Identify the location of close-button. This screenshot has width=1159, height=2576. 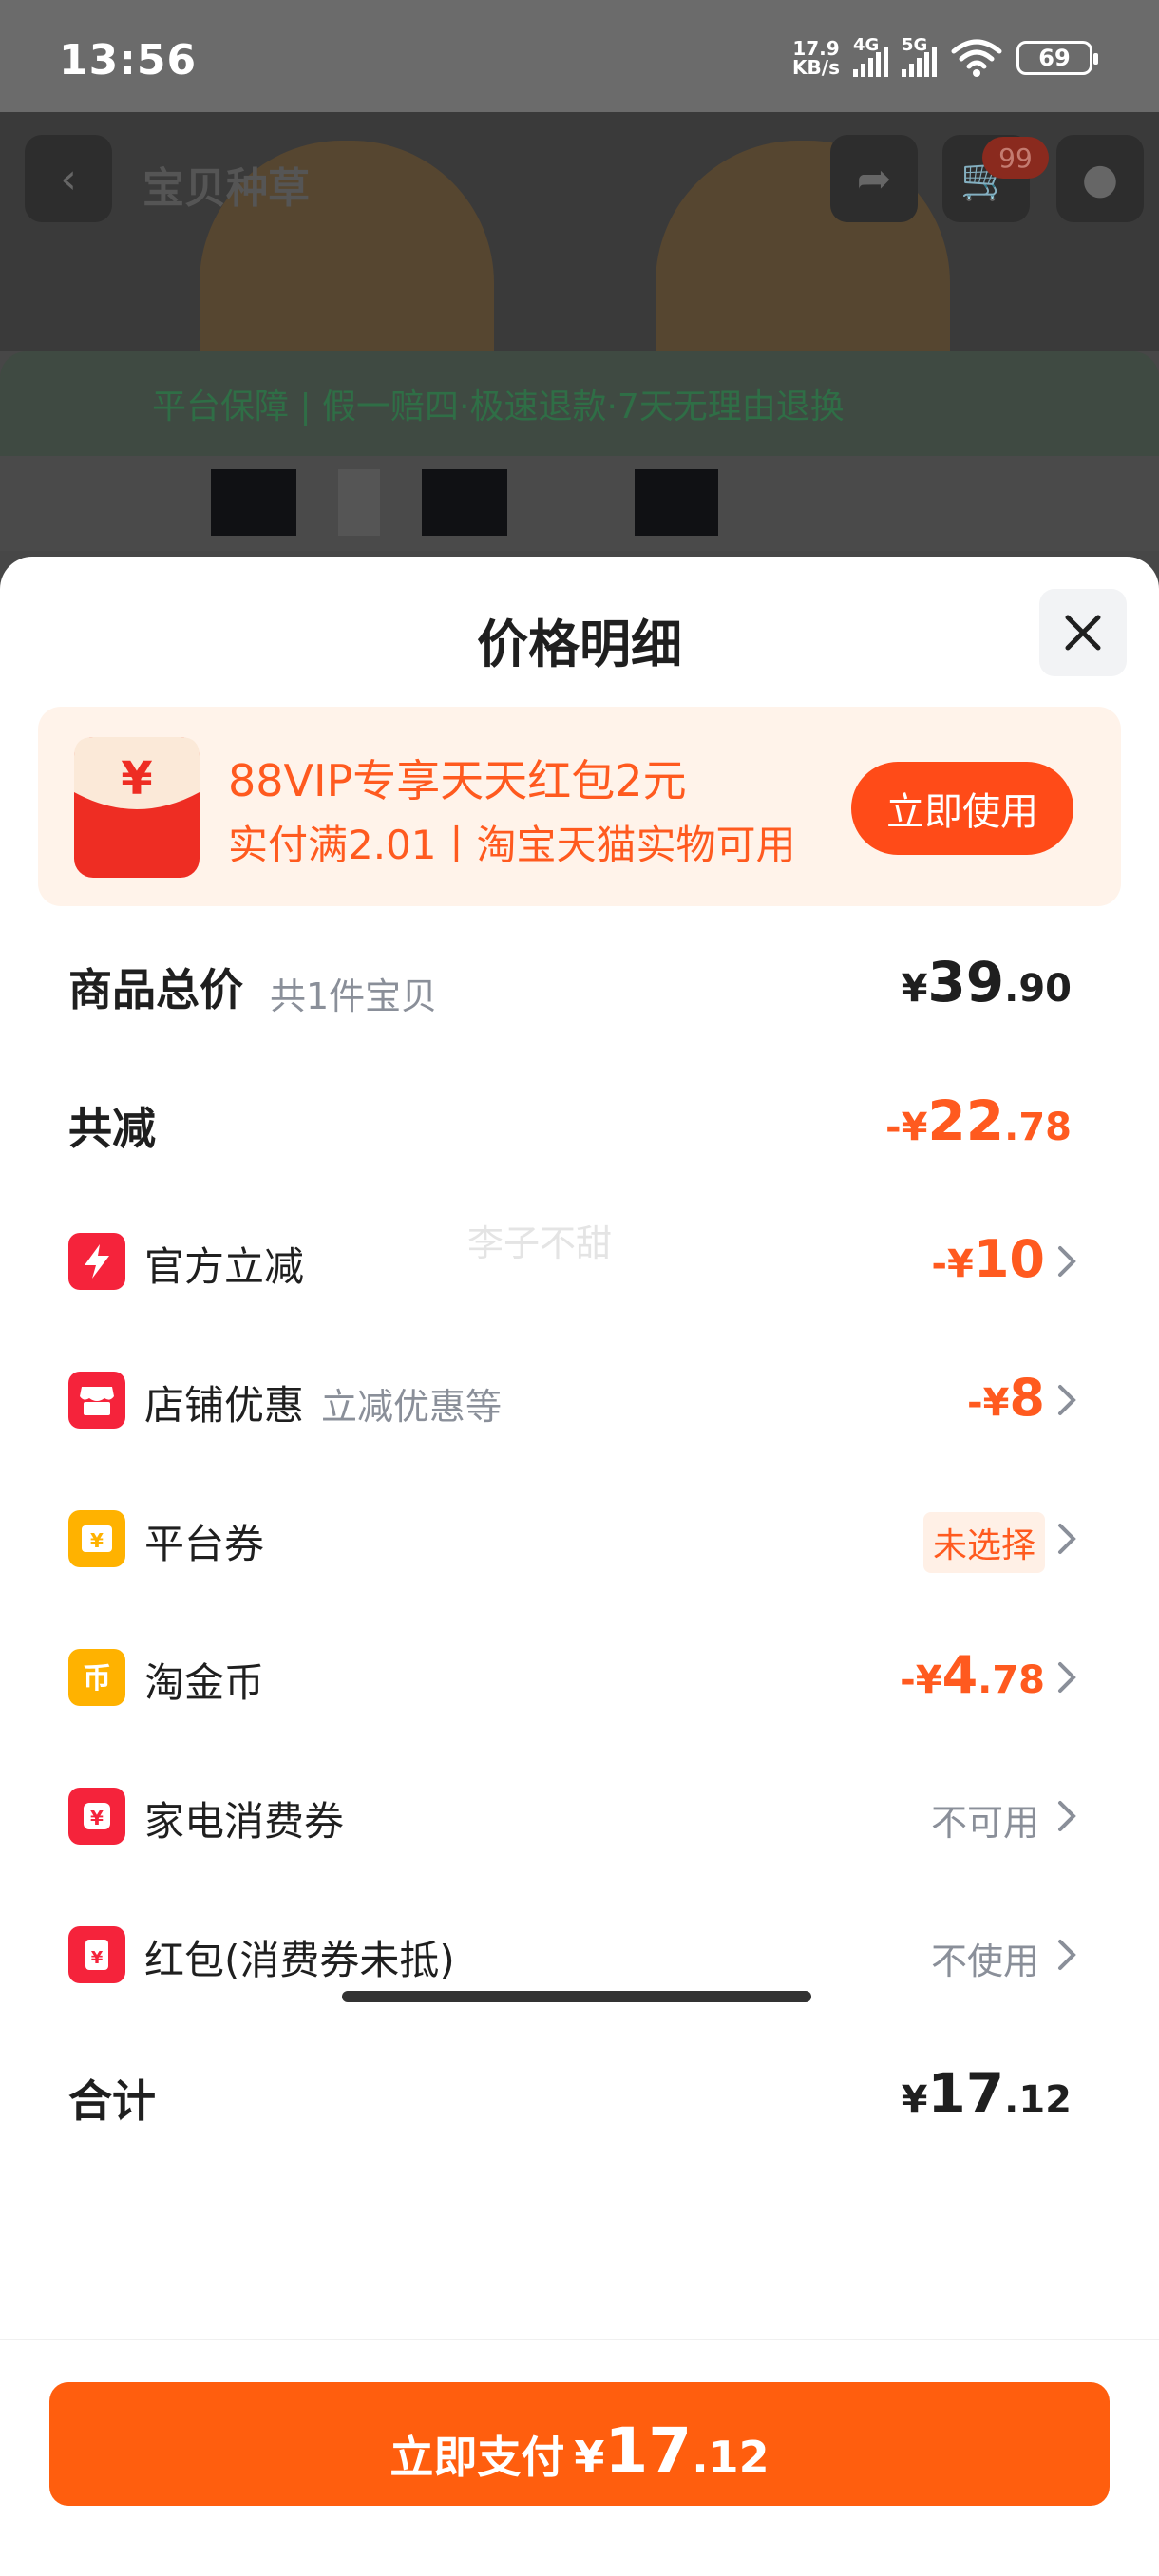
(1083, 632).